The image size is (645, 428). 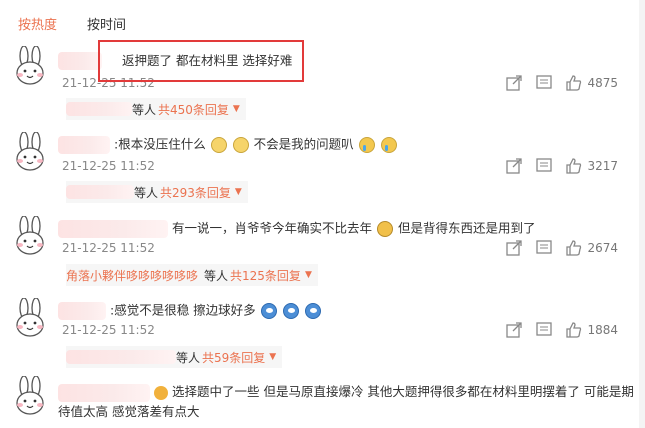 What do you see at coordinates (132, 275) in the screenshot?
I see `reply-author: 角落小夥伴哆哆哆哆哆哆` at bounding box center [132, 275].